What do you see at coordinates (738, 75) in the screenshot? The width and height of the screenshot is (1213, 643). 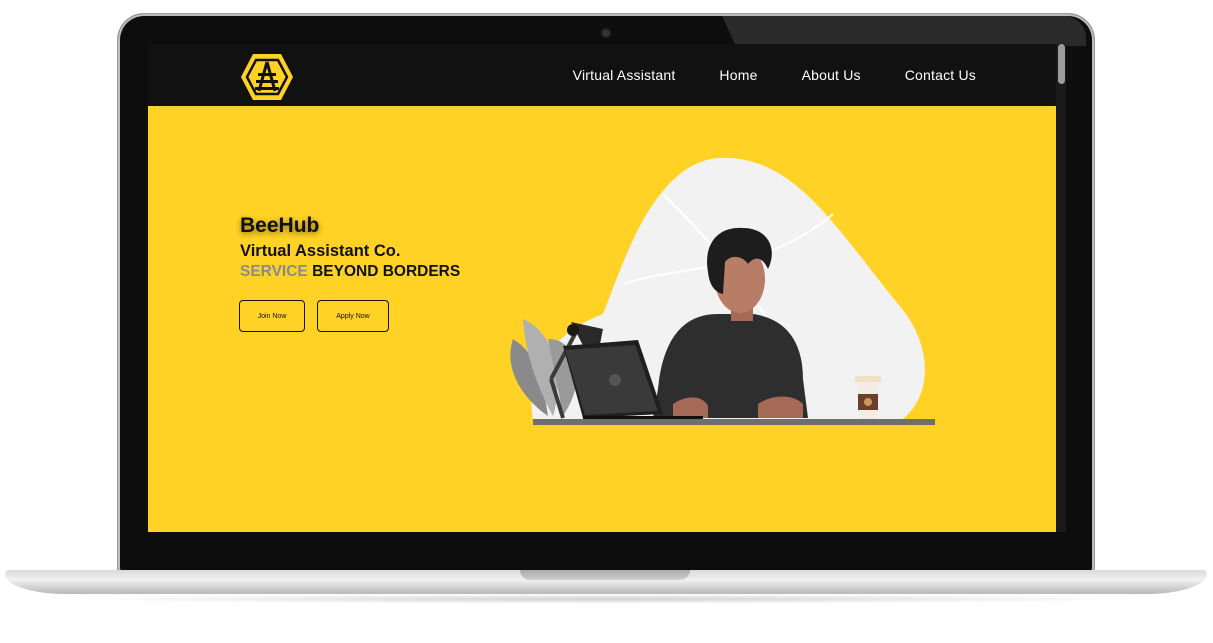 I see `nav-link-home: Home` at bounding box center [738, 75].